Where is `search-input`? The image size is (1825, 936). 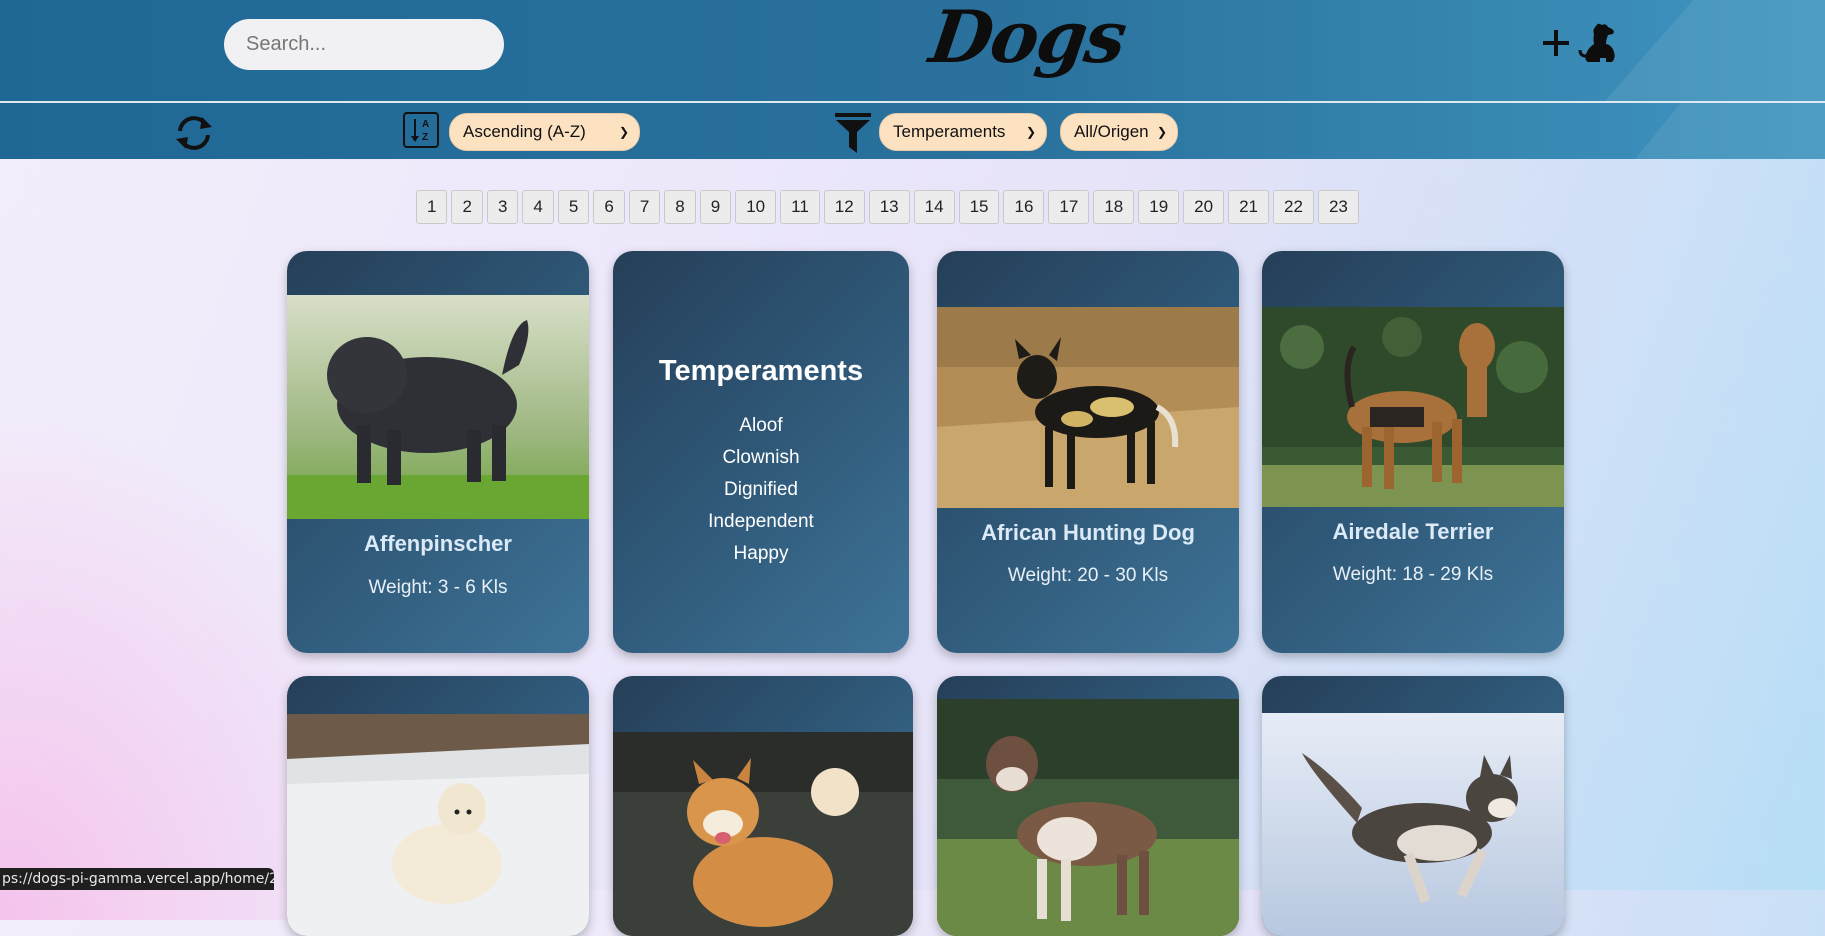 search-input is located at coordinates (378, 44).